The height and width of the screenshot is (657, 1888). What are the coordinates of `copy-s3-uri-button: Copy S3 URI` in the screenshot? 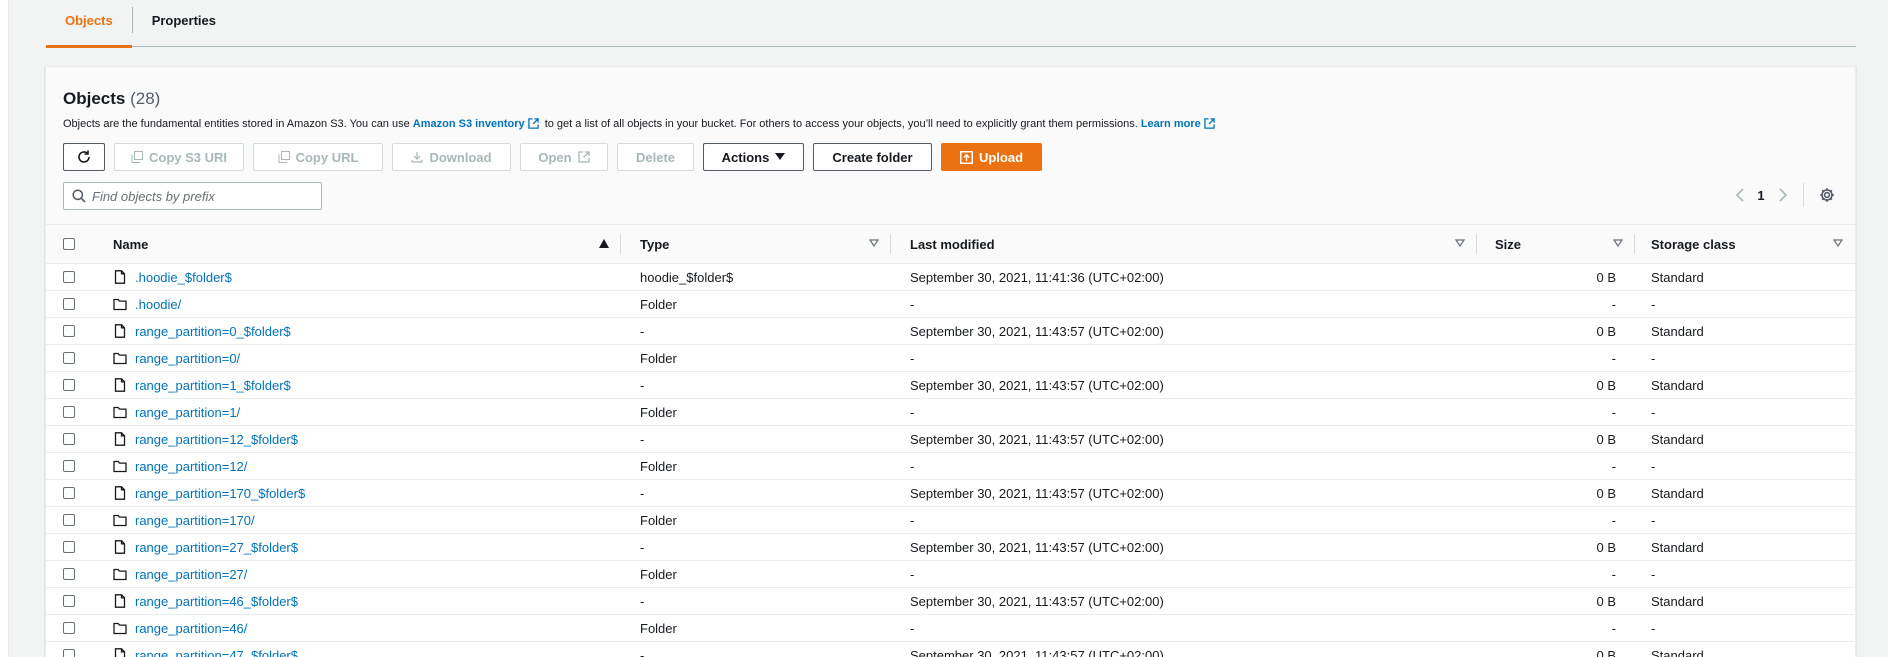 It's located at (179, 157).